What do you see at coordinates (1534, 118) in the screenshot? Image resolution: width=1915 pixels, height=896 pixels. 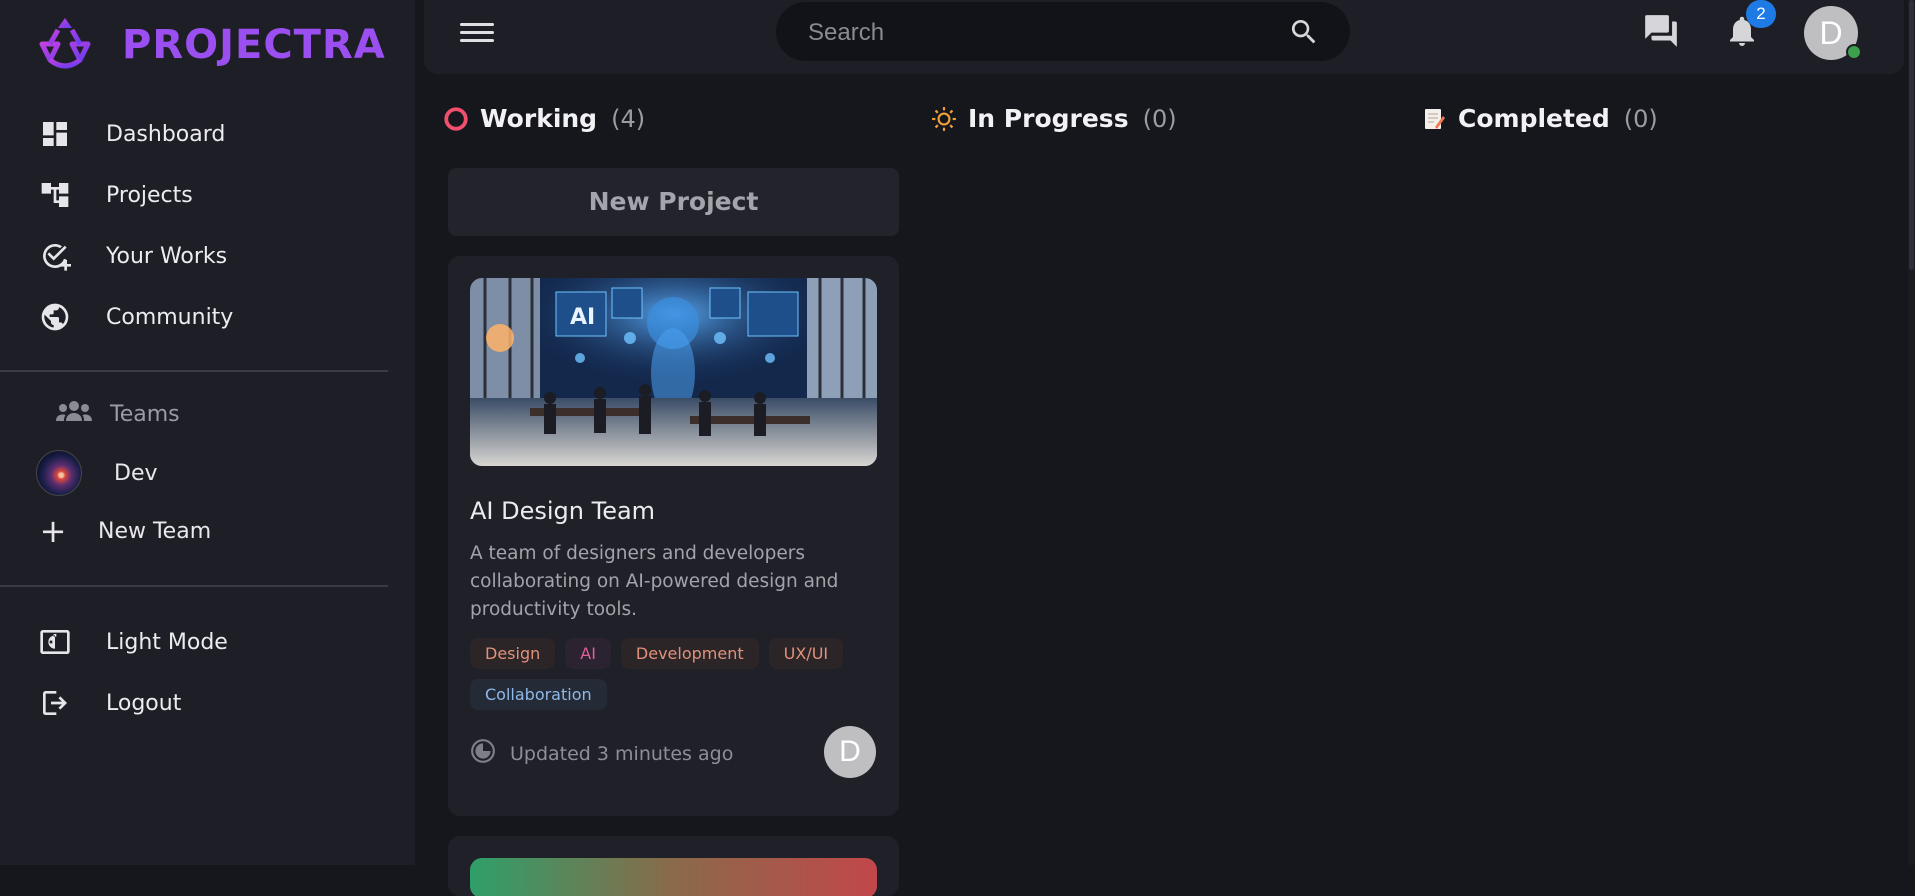 I see `column-title: Completed` at bounding box center [1534, 118].